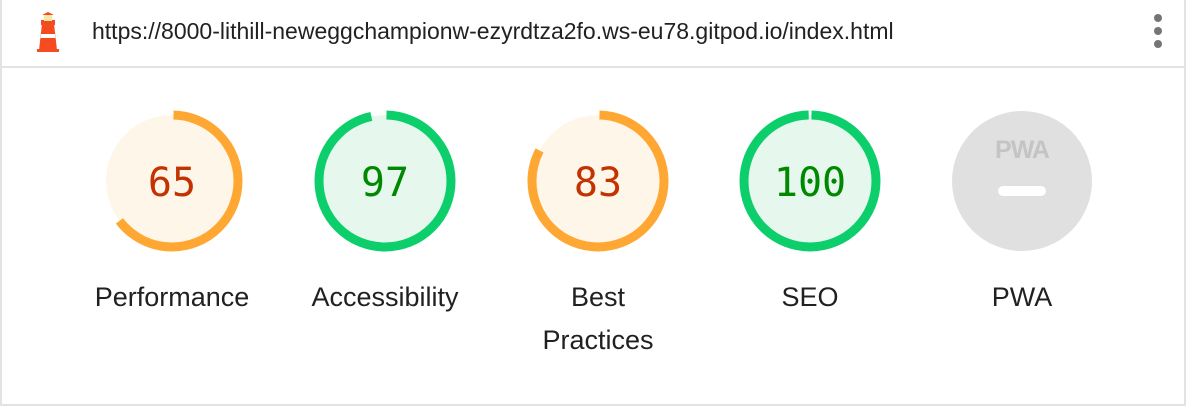  I want to click on gauge-best-practices-ring: 83, so click(598, 181).